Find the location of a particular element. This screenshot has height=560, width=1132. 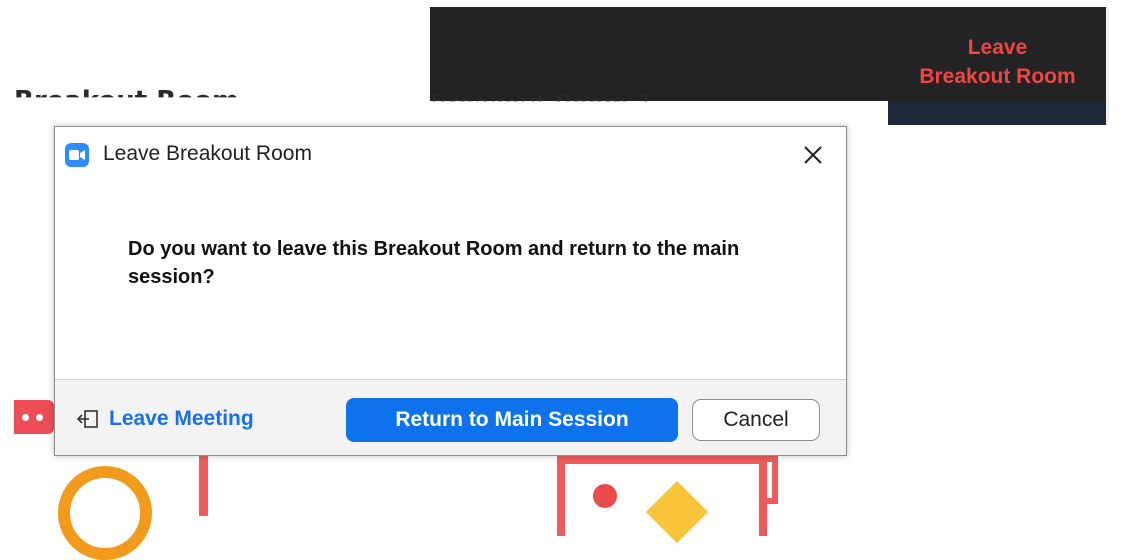

sun-illustration is located at coordinates (605, 496).